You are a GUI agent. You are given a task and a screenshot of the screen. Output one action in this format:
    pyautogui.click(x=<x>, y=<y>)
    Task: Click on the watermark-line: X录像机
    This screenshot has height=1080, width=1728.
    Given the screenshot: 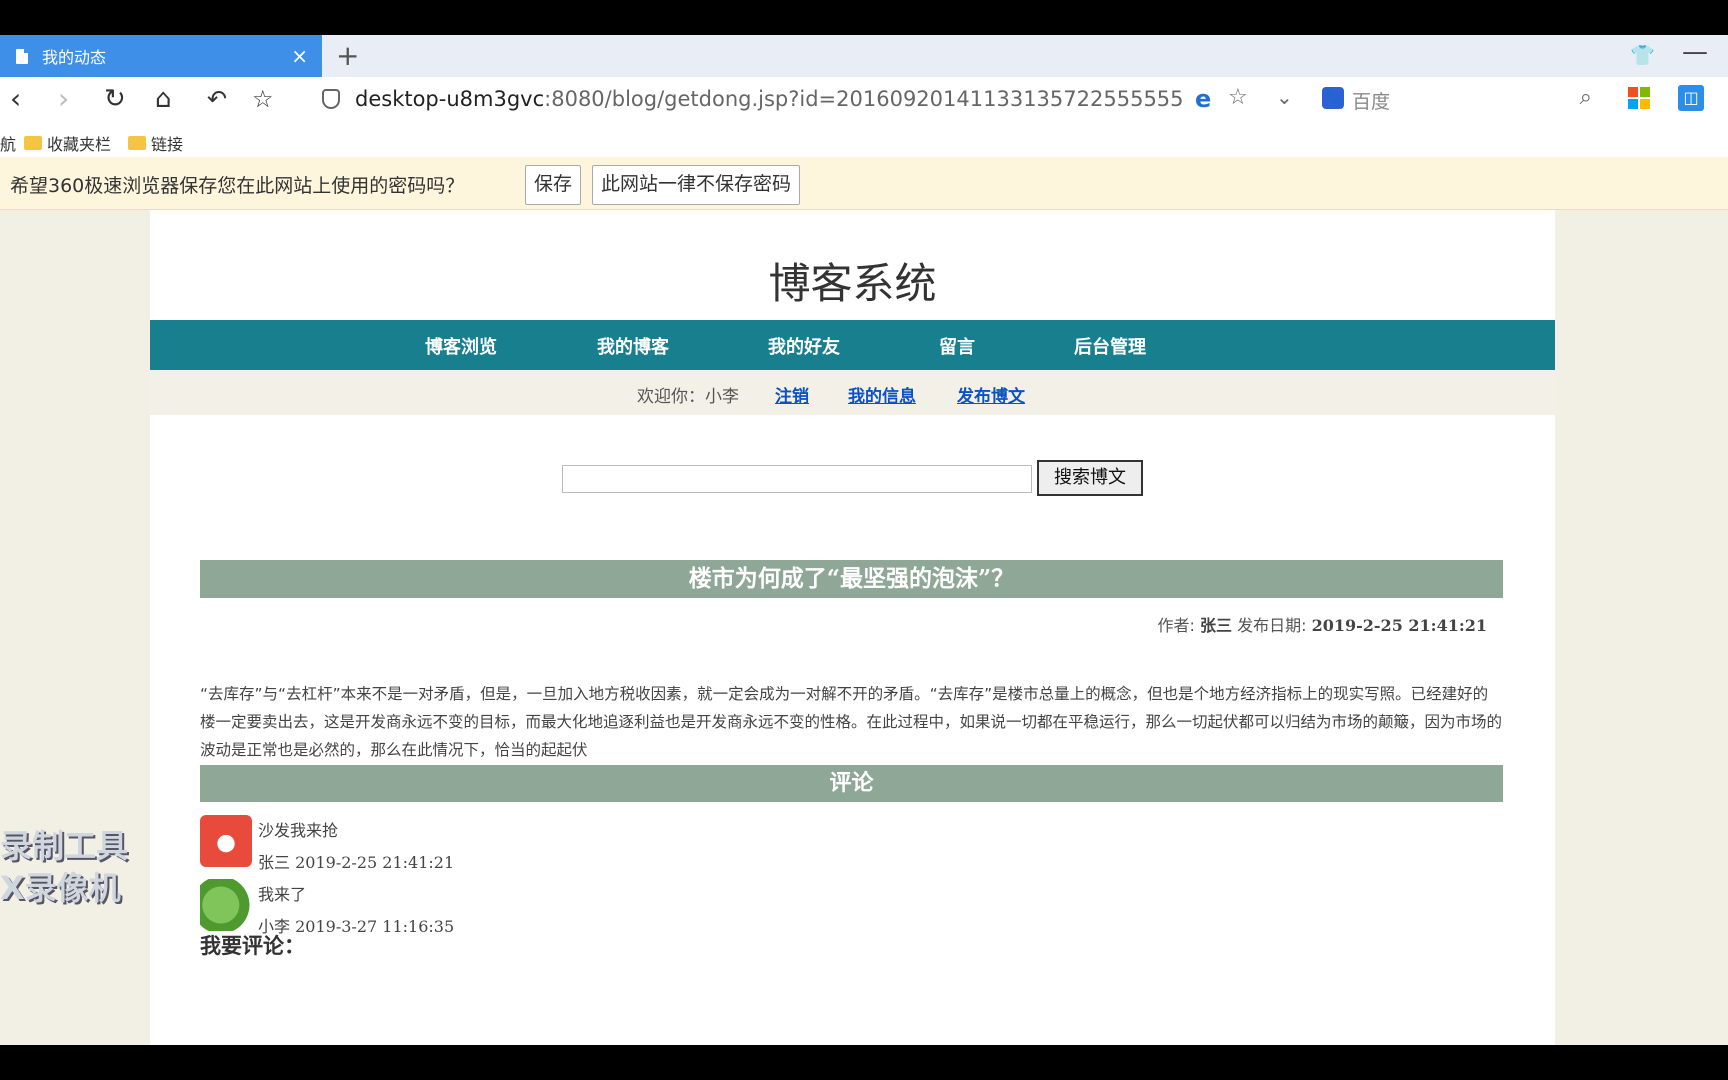 What is the action you would take?
    pyautogui.click(x=60, y=888)
    